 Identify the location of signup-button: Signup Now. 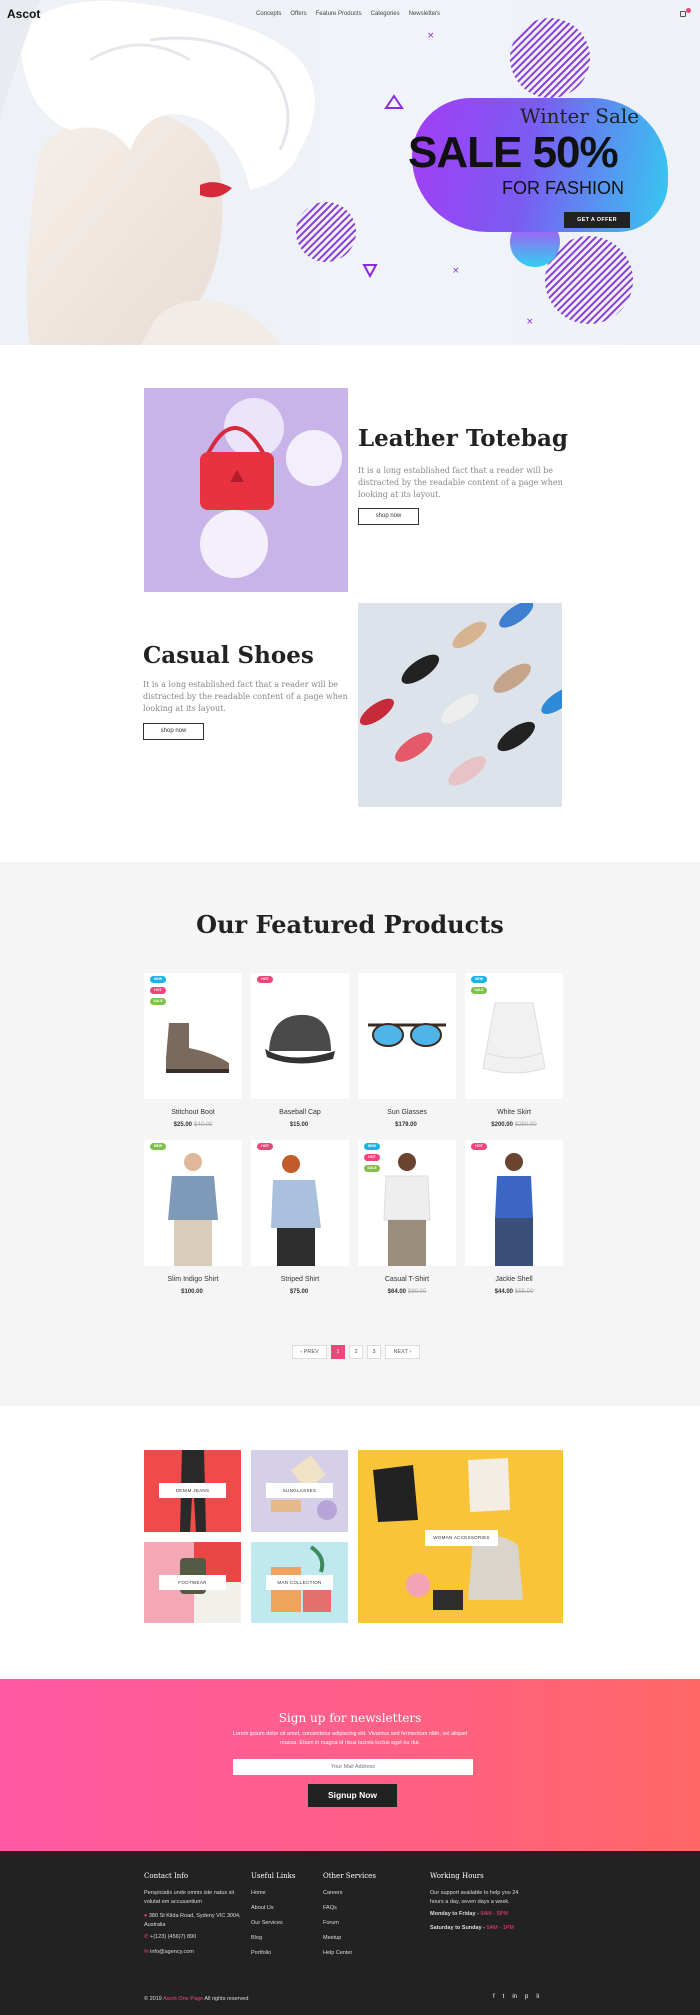
(352, 1795).